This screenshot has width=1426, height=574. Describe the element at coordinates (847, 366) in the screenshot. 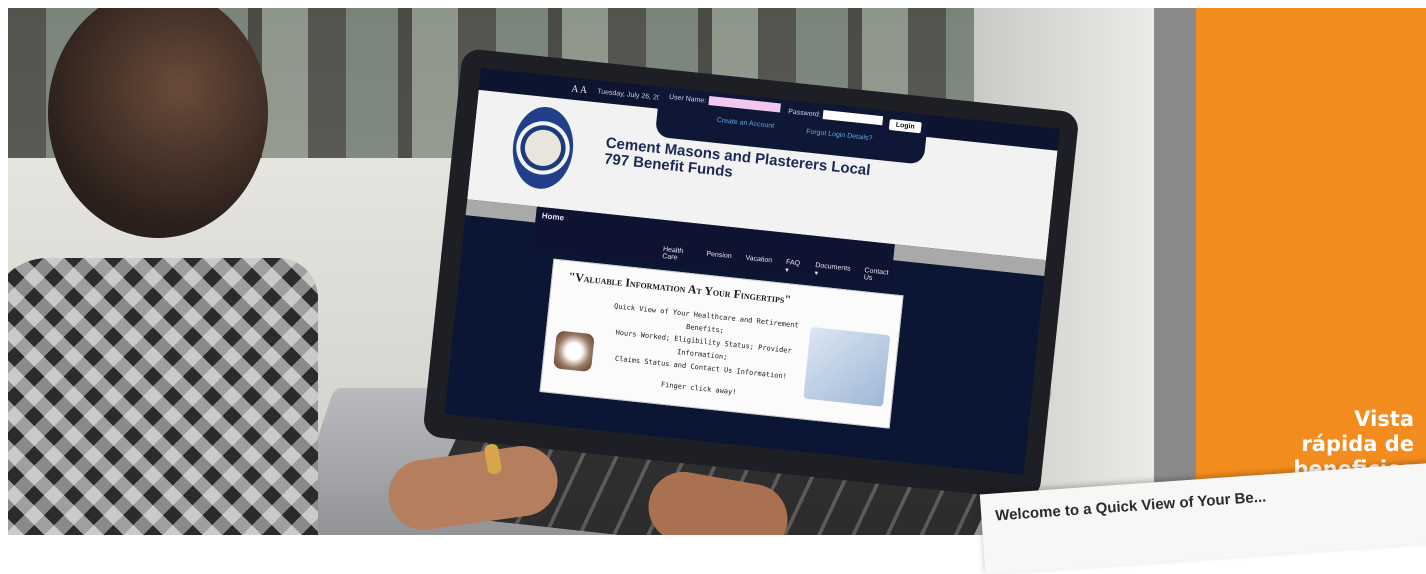

I see `calculator-stethoscope-image` at that location.